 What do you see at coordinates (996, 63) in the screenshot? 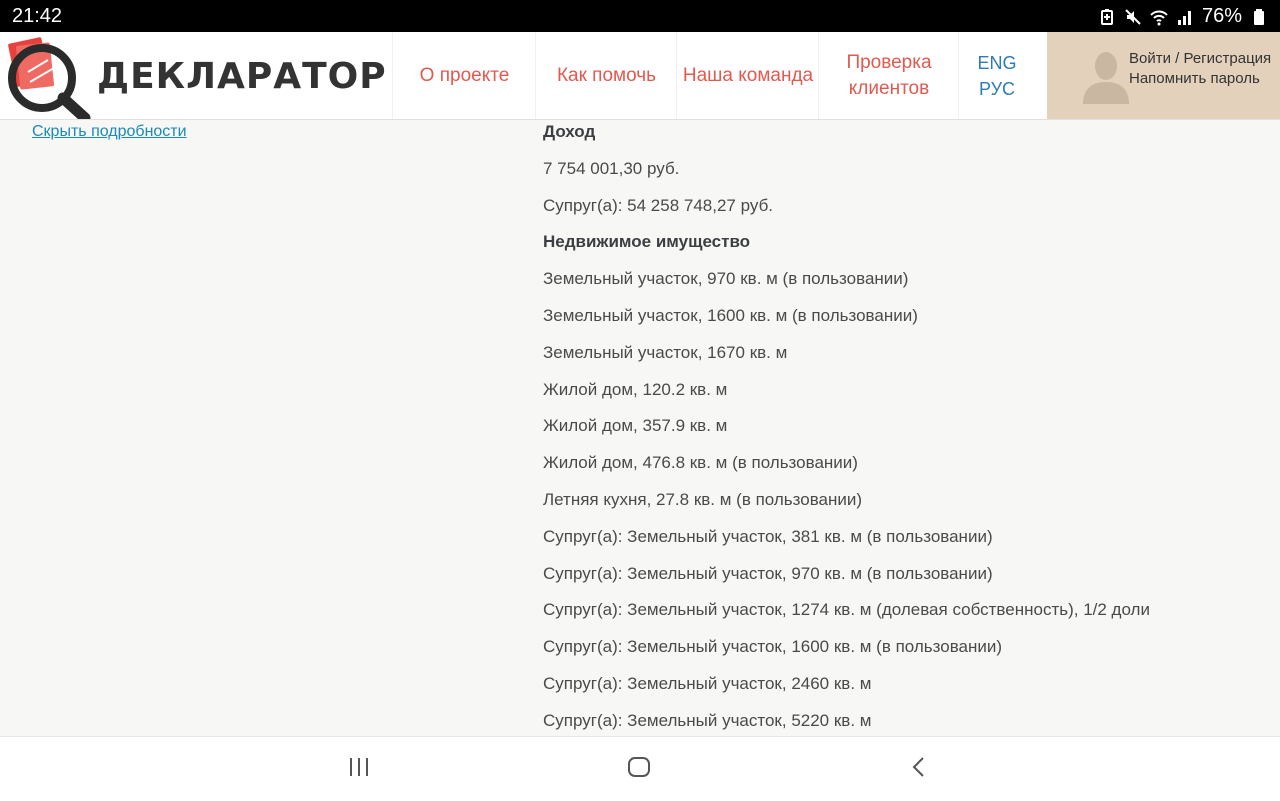
I see `lang-eng: ENG` at bounding box center [996, 63].